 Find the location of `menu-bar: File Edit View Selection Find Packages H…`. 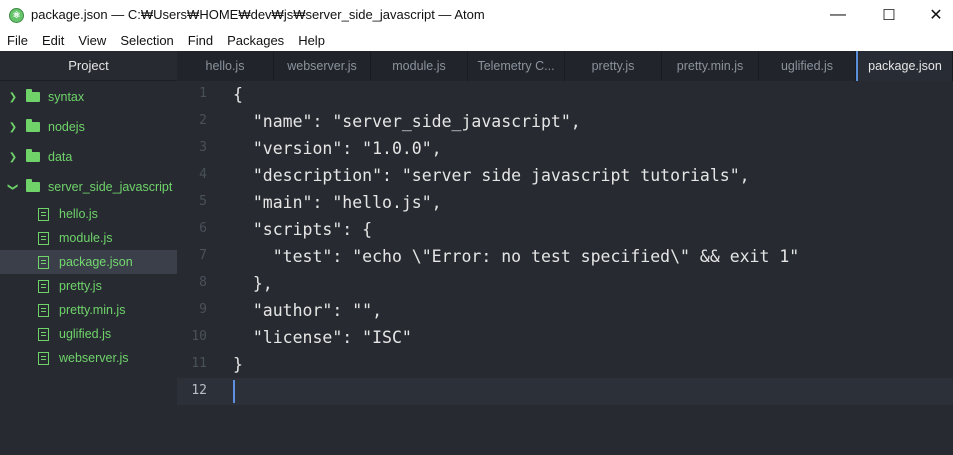

menu-bar: File Edit View Selection Find Packages H… is located at coordinates (476, 40).